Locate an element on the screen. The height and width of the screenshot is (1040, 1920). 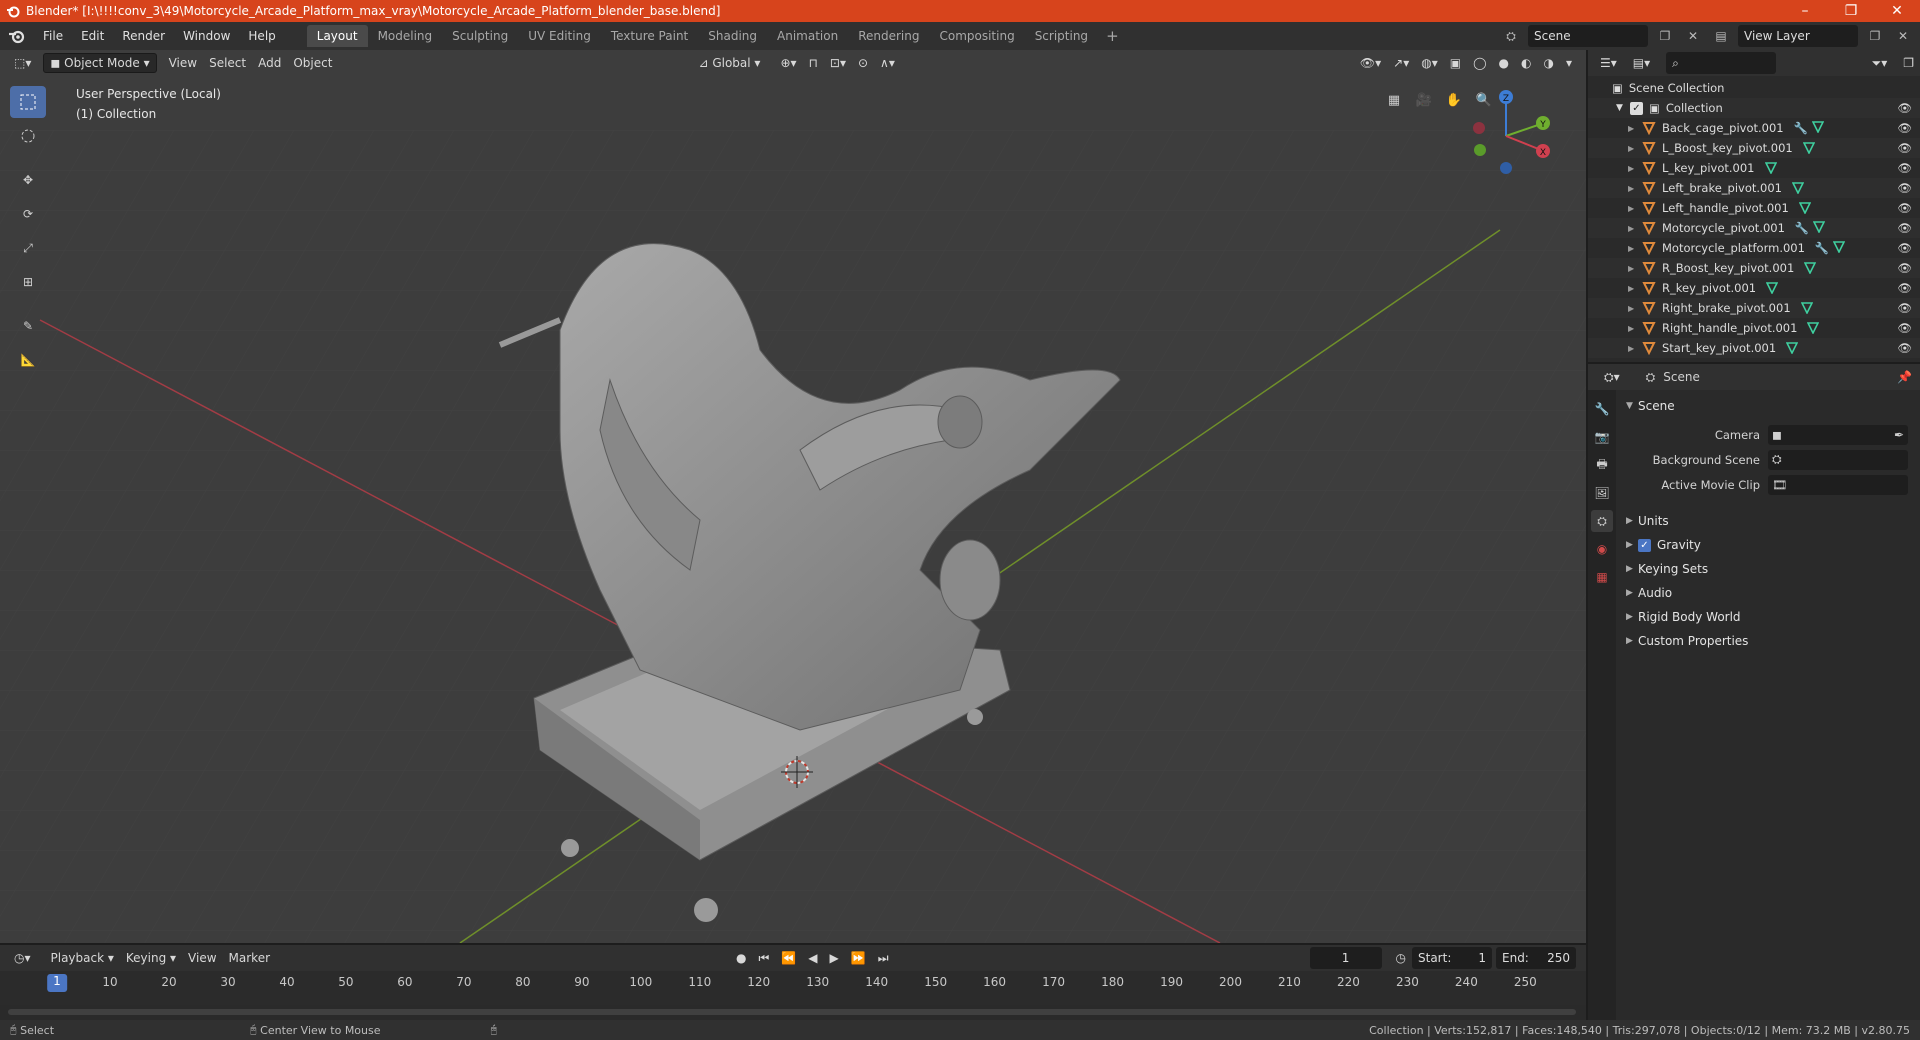
minimize-button: – is located at coordinates (1805, 11).